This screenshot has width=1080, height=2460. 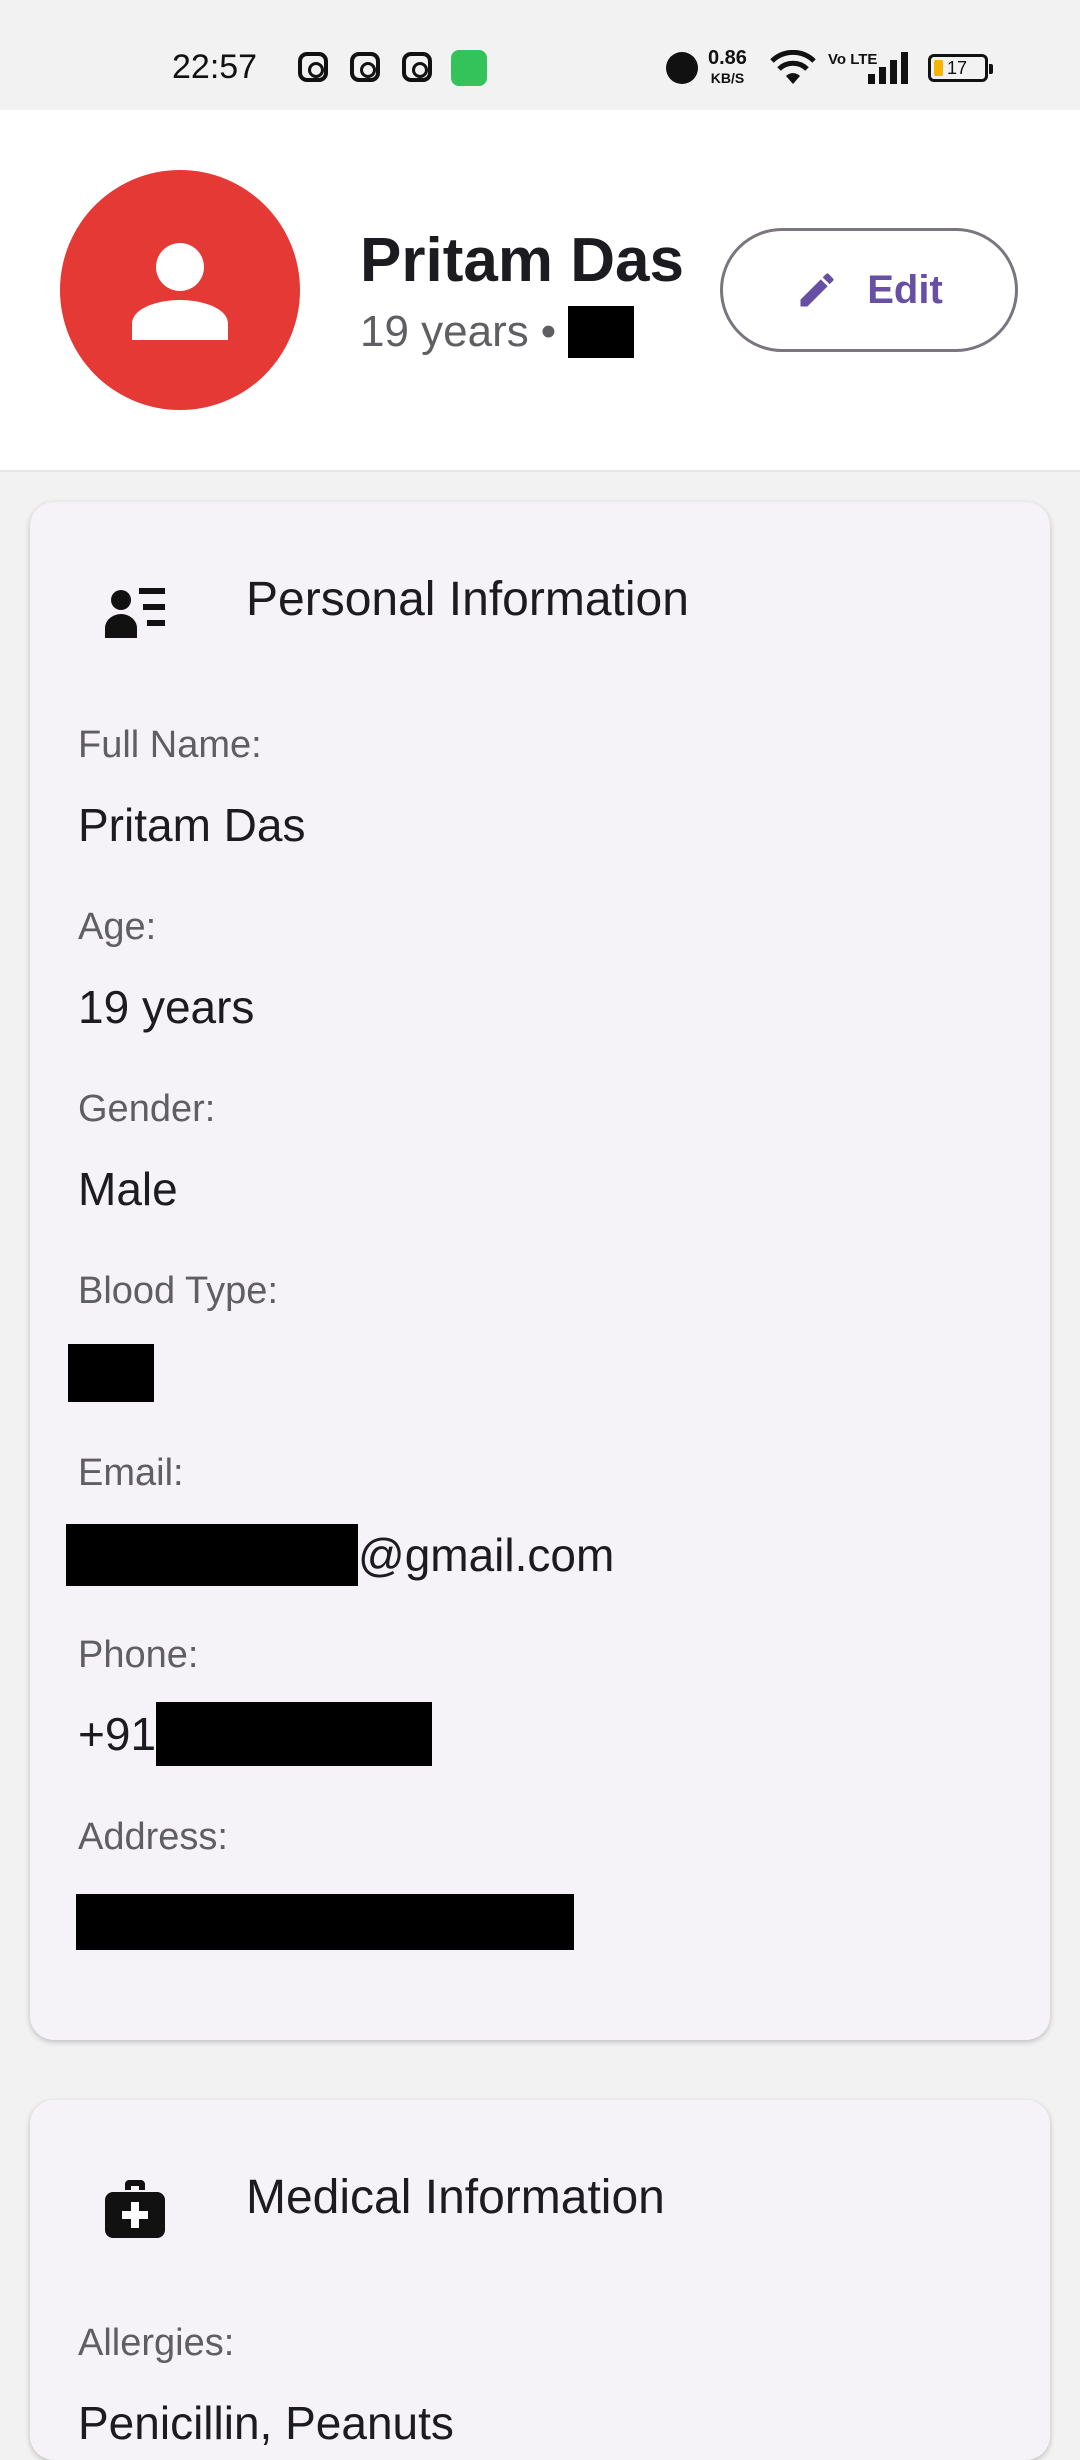 What do you see at coordinates (192, 825) in the screenshot?
I see `full-name-value: Pritam Das` at bounding box center [192, 825].